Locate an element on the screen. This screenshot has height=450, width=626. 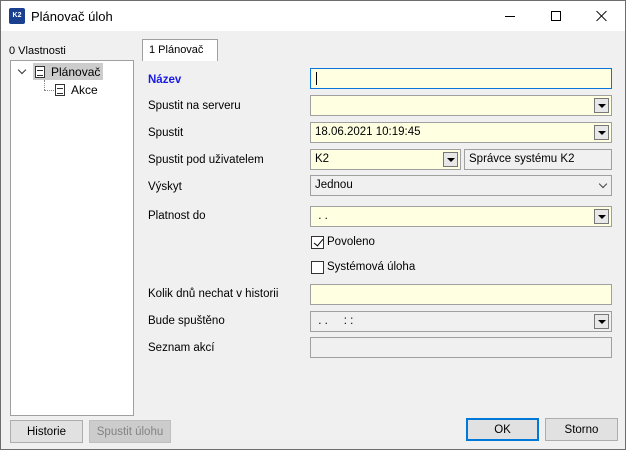
title-bar: K2 Plánovač úloh is located at coordinates (313, 16).